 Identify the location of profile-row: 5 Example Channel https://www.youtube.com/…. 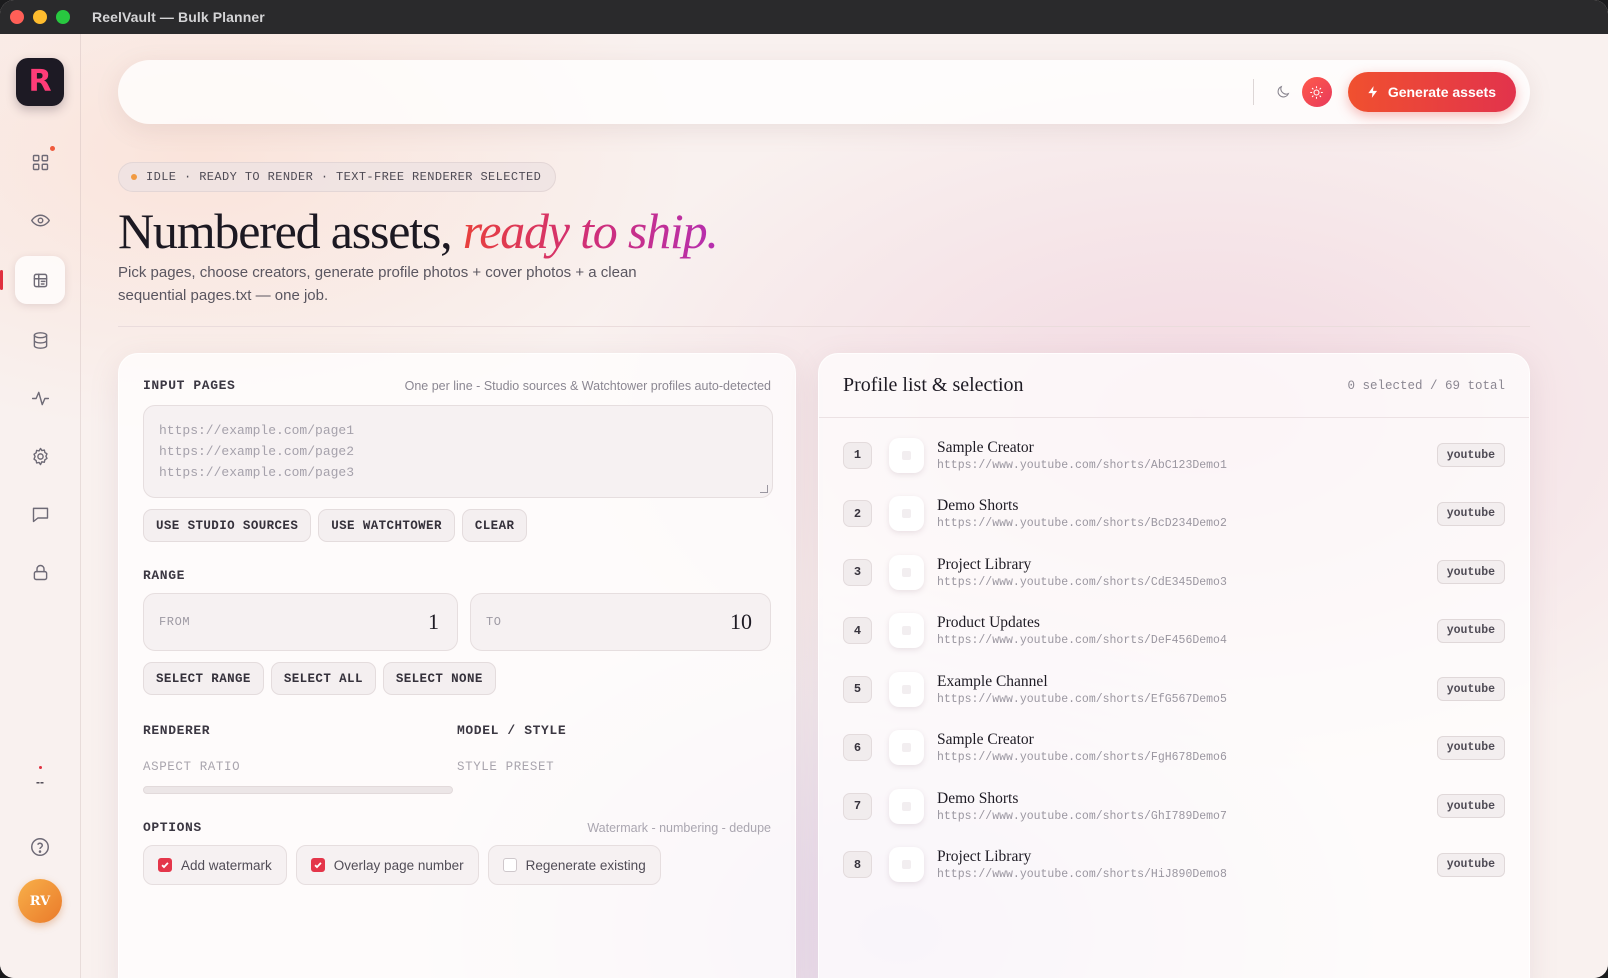
(1174, 689).